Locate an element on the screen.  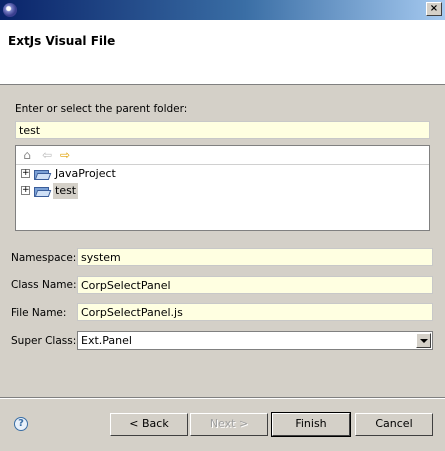
chevron-down-icon is located at coordinates (423, 340).